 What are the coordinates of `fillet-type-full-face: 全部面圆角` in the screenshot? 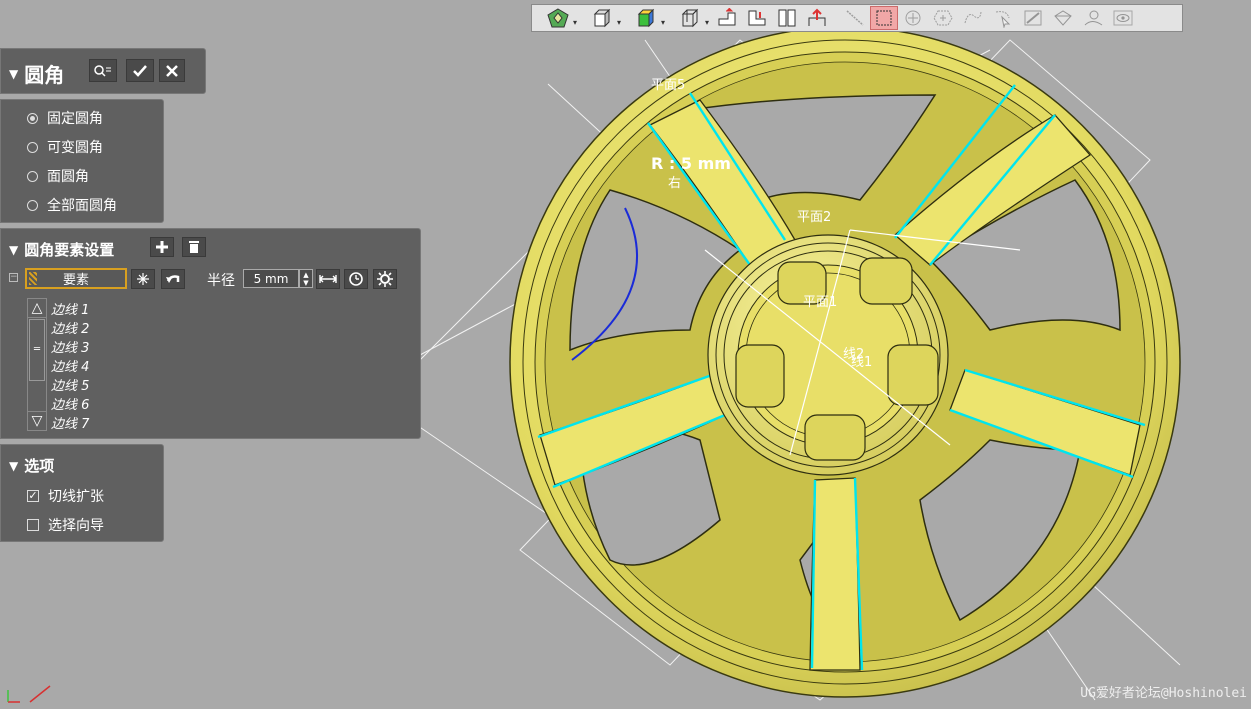 It's located at (72, 205).